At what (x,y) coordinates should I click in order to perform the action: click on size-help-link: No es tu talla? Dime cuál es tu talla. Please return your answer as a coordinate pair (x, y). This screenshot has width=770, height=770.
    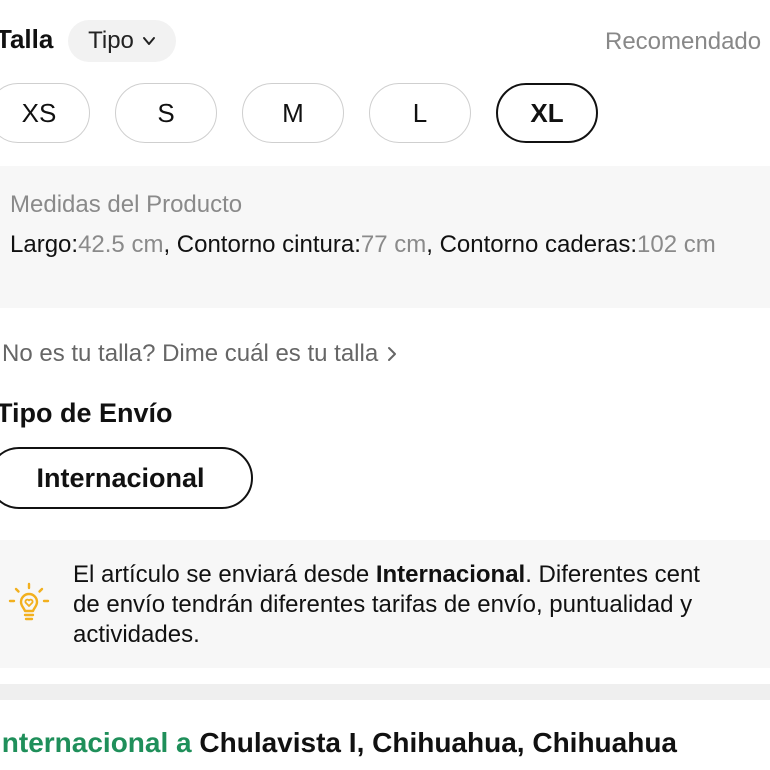
    Looking at the image, I should click on (200, 354).